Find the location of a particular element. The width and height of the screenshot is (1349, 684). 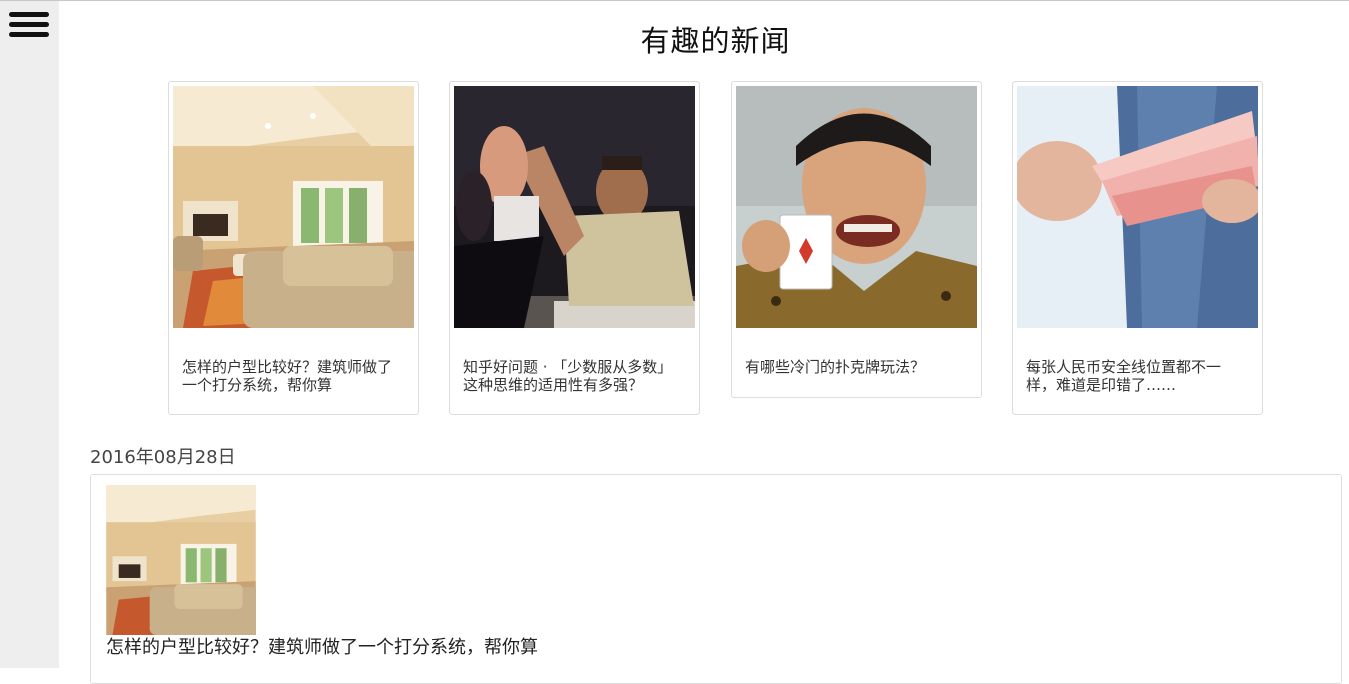

hamburger-menu-icon is located at coordinates (29, 25).